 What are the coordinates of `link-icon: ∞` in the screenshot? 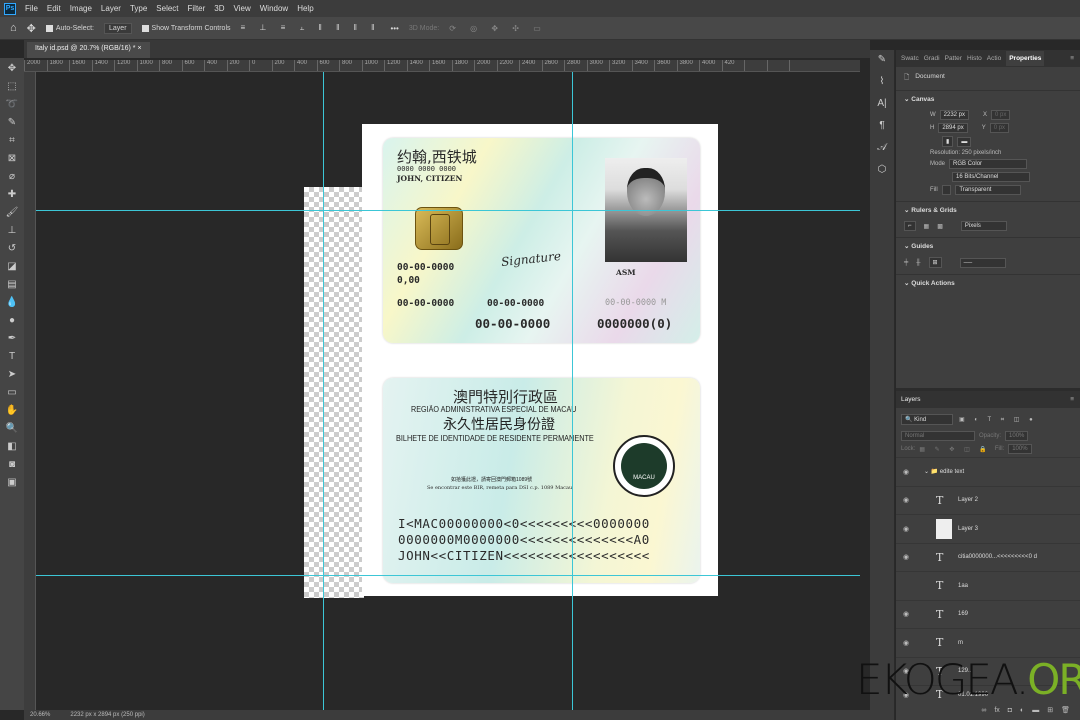 It's located at (983, 710).